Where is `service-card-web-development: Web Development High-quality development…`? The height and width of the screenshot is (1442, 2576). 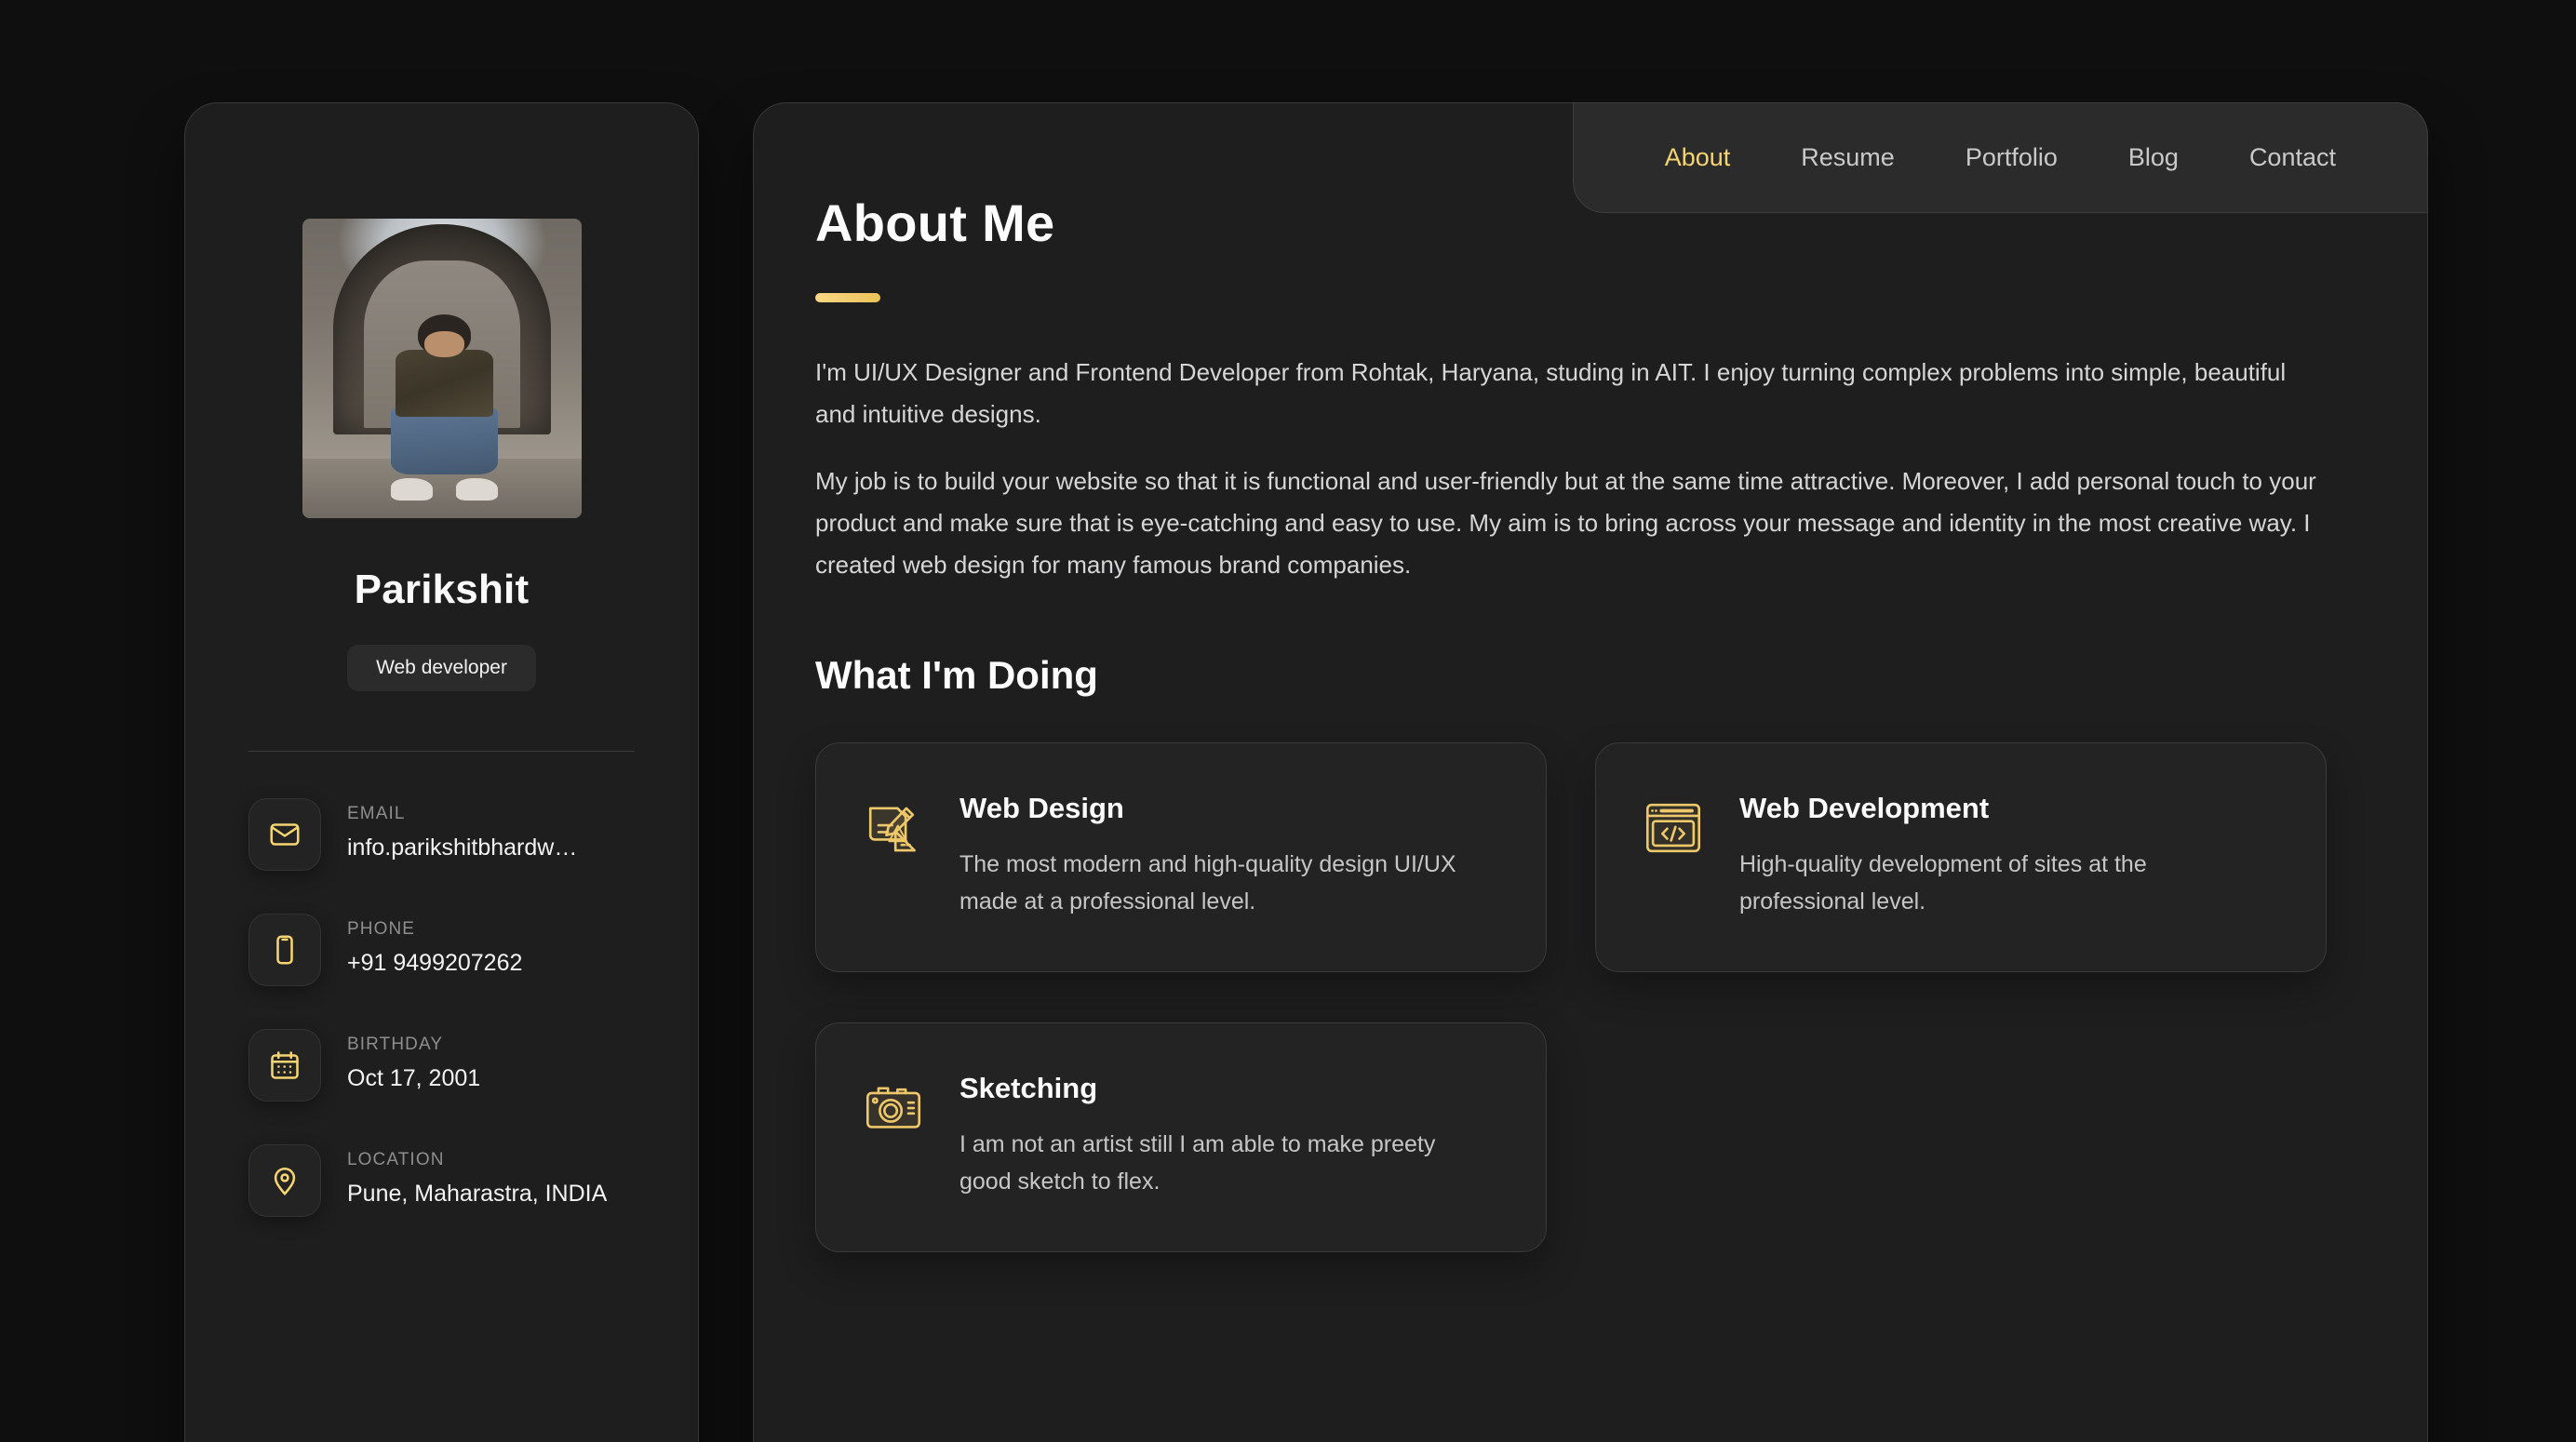 service-card-web-development: Web Development High-quality development… is located at coordinates (1961, 856).